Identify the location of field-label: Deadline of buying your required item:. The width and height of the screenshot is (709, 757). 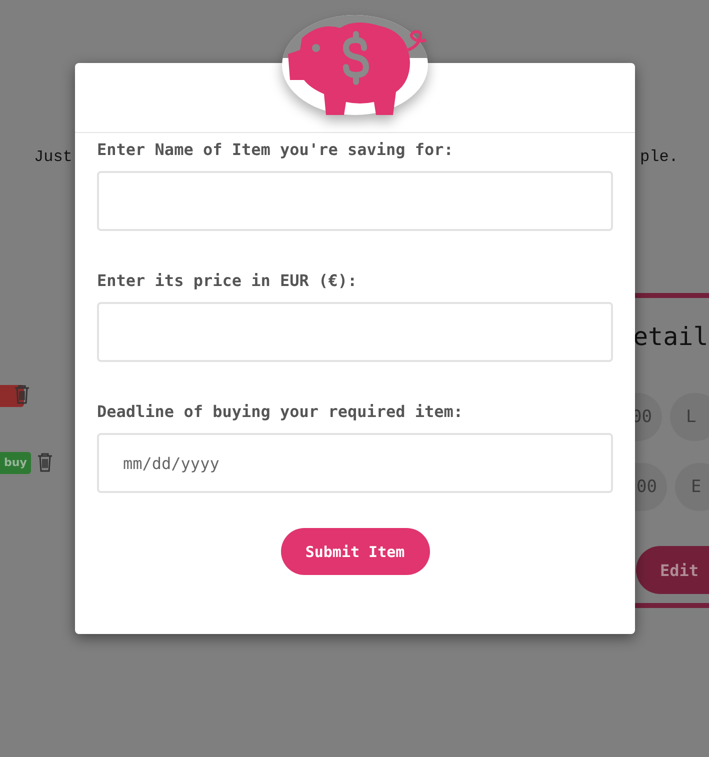
(280, 411).